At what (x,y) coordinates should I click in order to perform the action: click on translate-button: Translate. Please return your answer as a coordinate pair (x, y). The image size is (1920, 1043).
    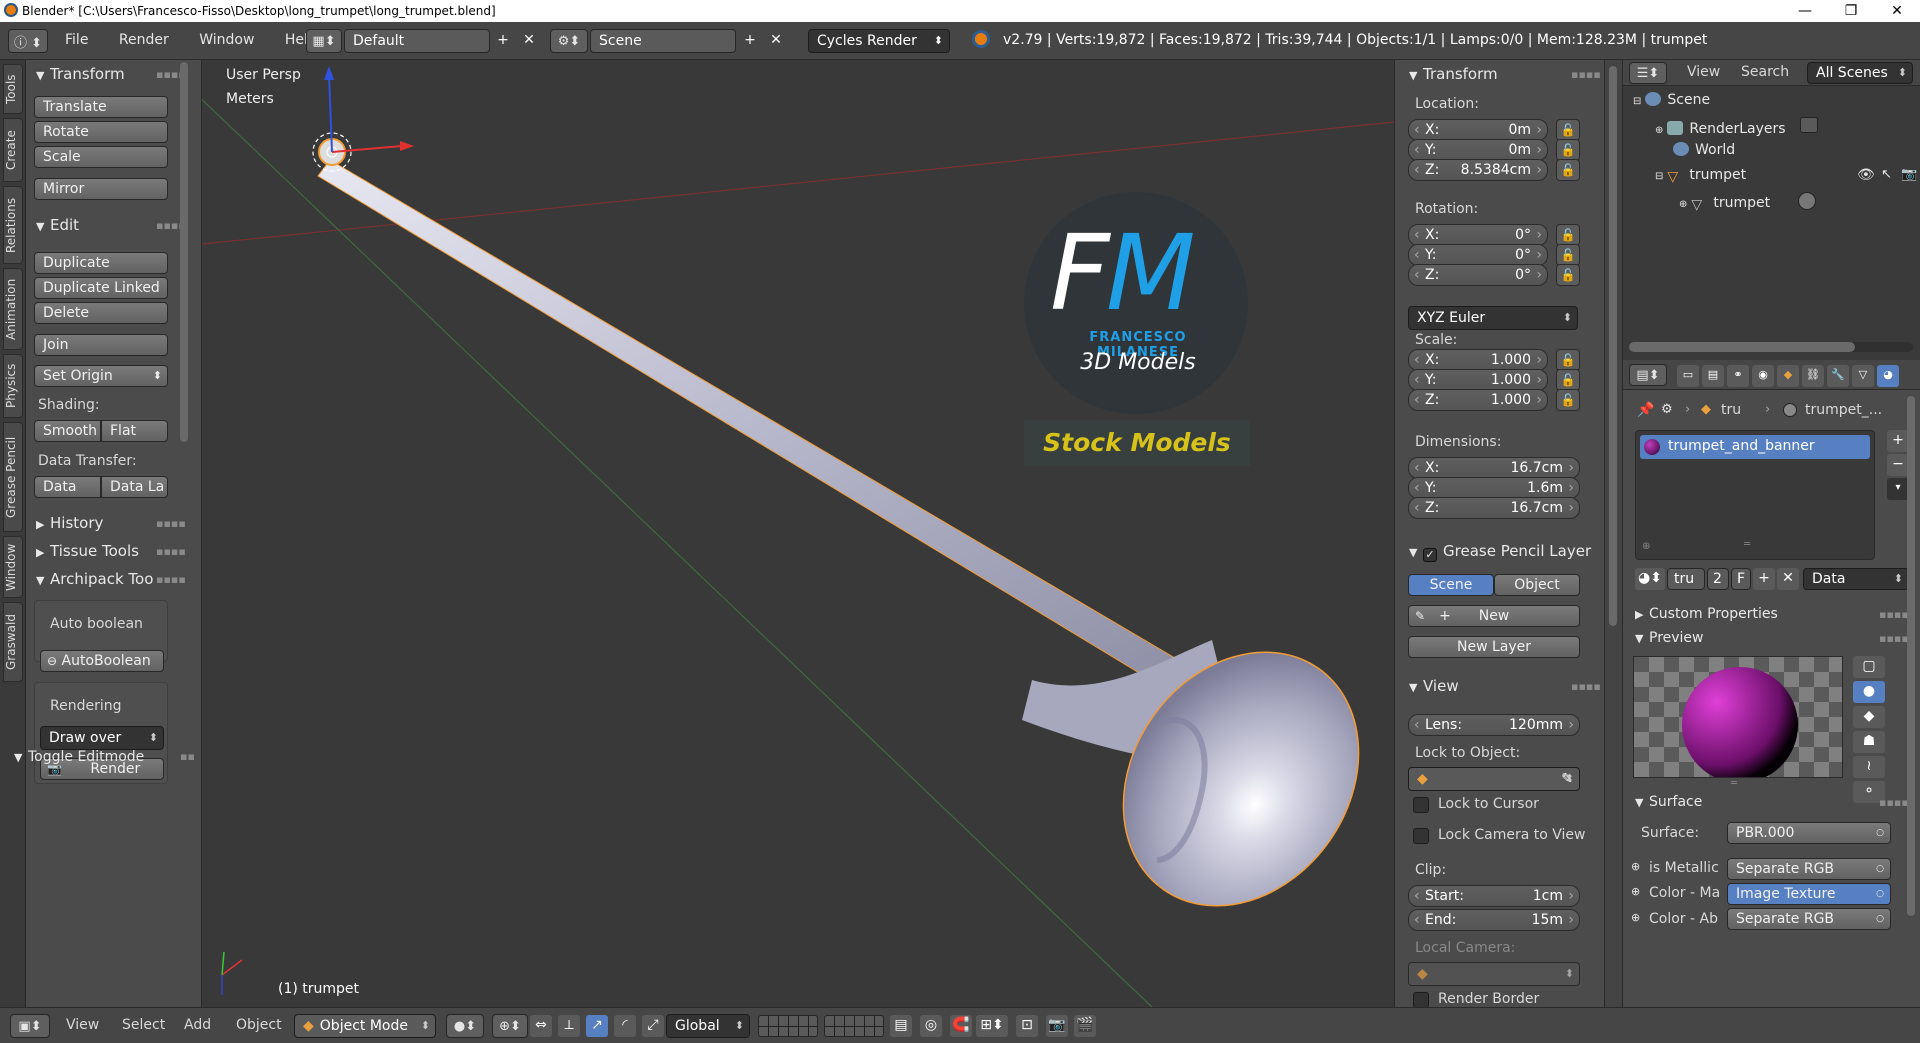
    Looking at the image, I should click on (101, 107).